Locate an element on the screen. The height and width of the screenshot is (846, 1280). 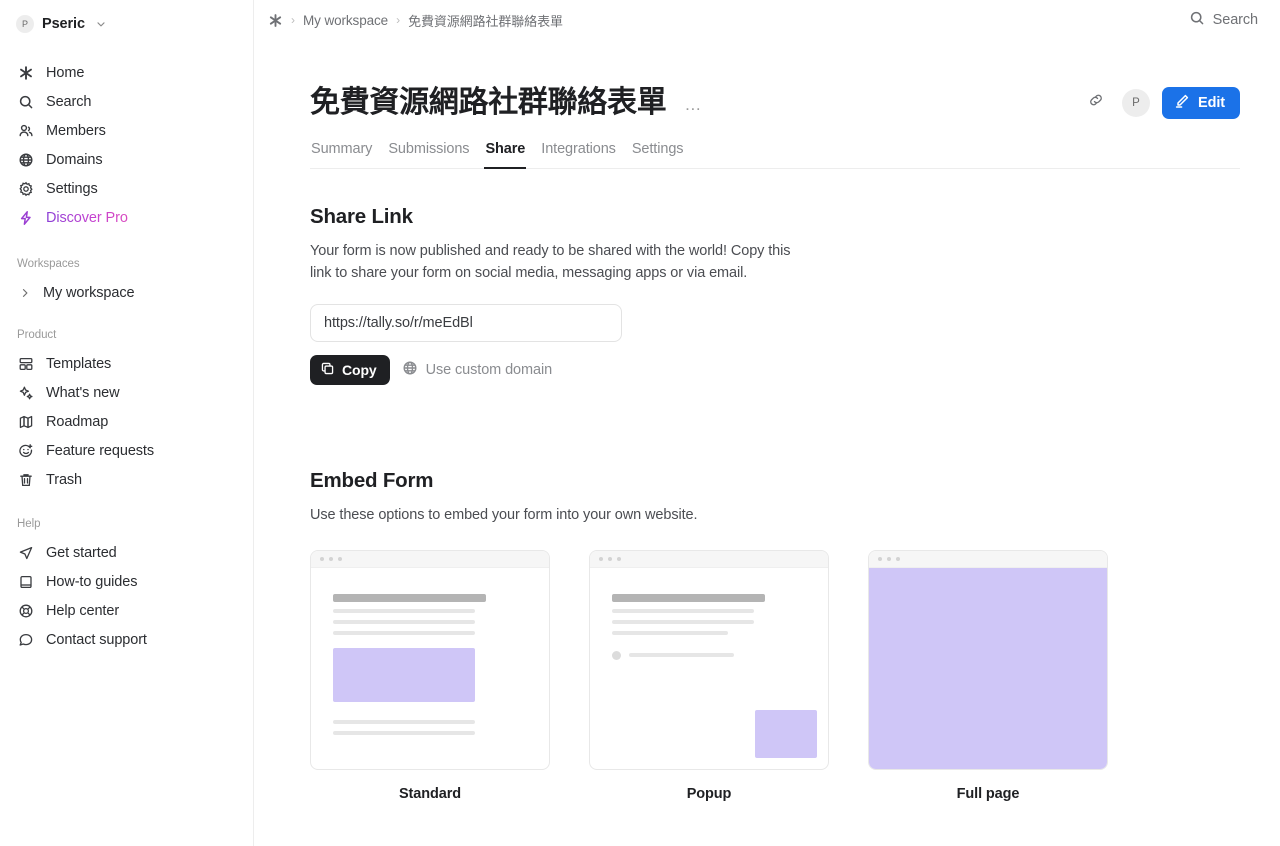
sidebar-item-label: Home is located at coordinates (65, 72).